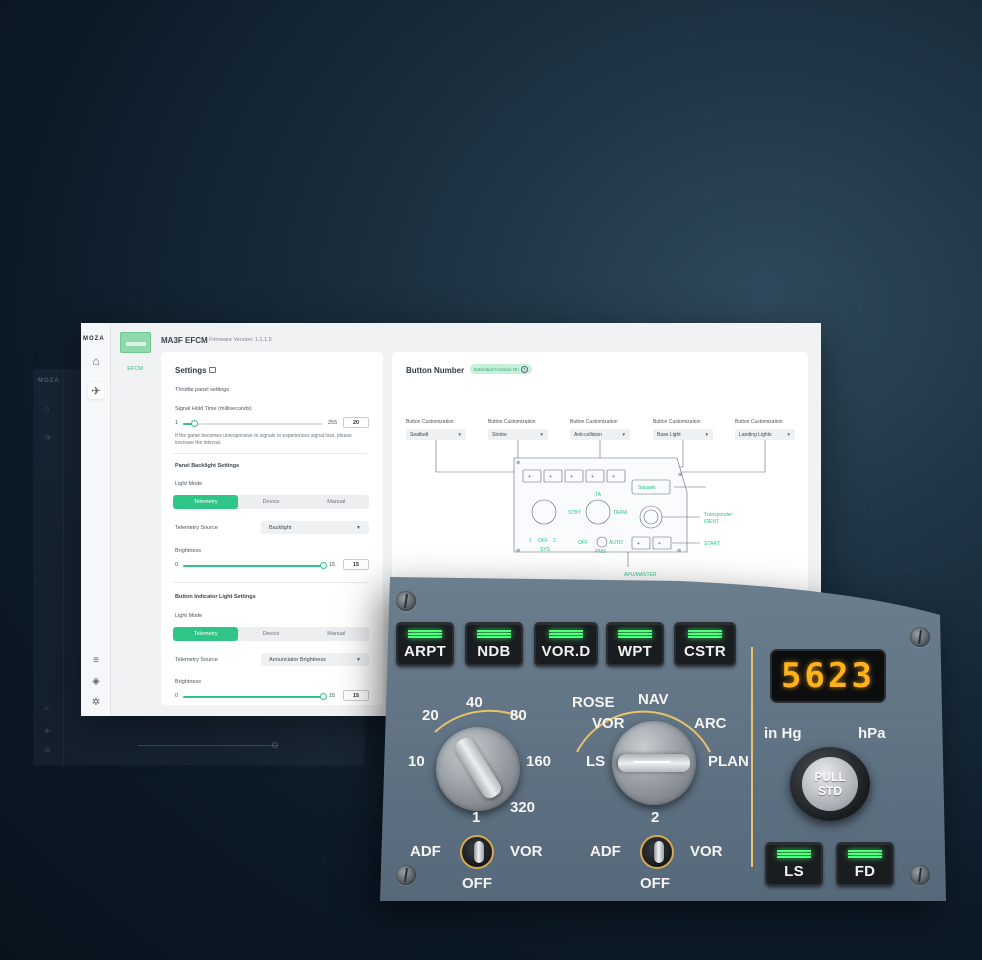  What do you see at coordinates (566, 651) in the screenshot?
I see `vord-label: VOR.D` at bounding box center [566, 651].